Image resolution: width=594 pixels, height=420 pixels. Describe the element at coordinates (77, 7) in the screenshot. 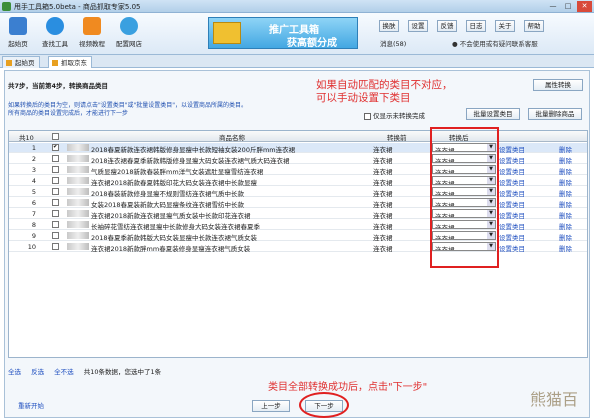

I see `window-title: 甩手工具箱5.0beta - 商品抓取专家5.05` at that location.